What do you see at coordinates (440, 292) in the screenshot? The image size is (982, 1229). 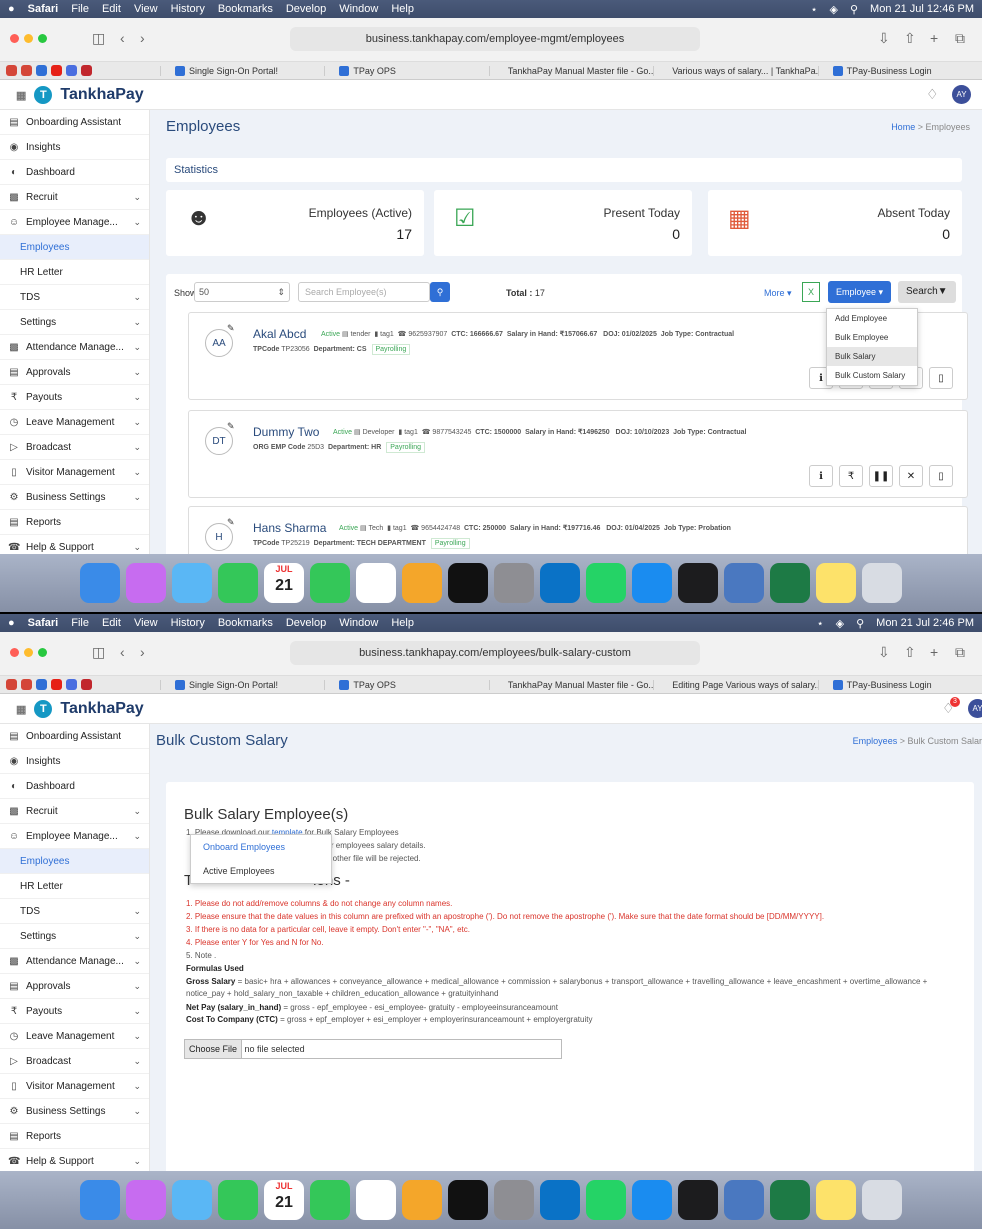 I see `search-button: ⚲` at bounding box center [440, 292].